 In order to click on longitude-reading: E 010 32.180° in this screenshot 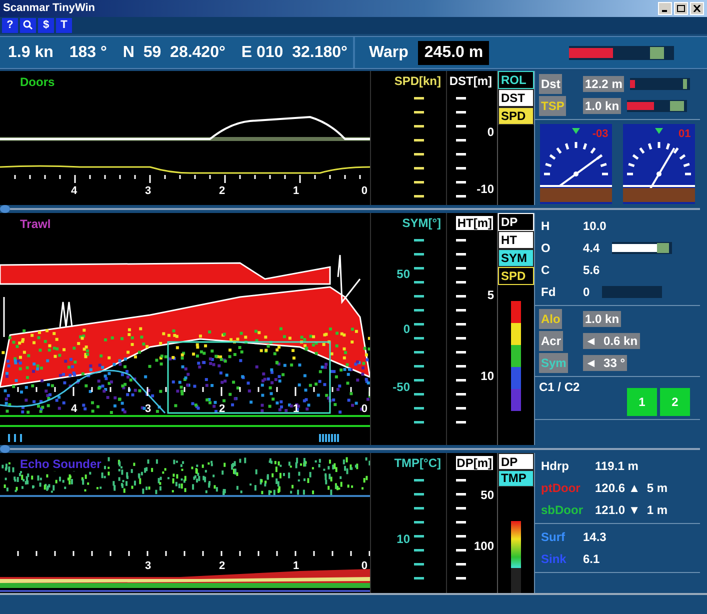, I will do `click(294, 53)`.